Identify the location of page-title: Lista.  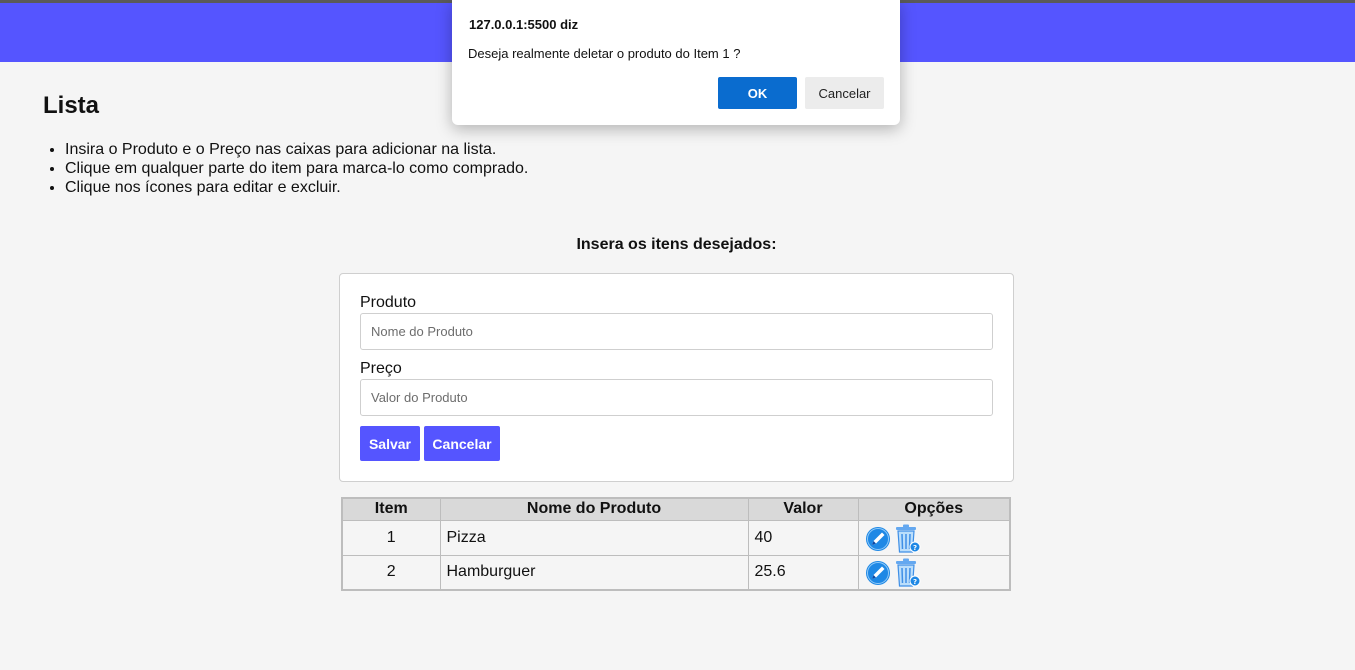
(71, 105).